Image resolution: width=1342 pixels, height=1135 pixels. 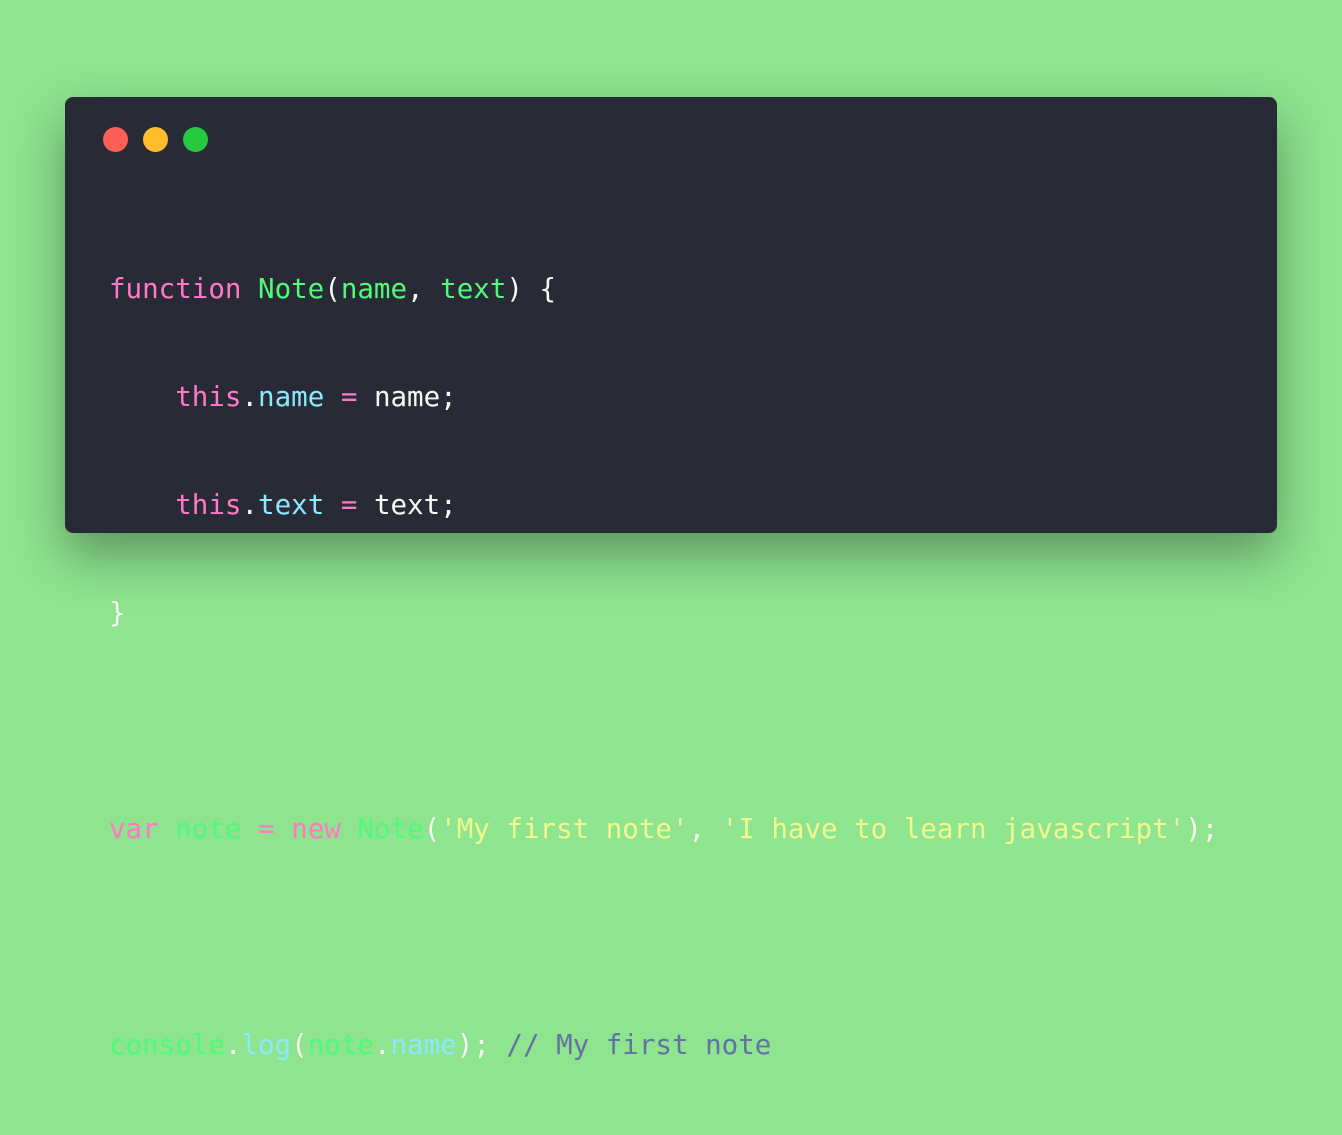 What do you see at coordinates (663, 937) in the screenshot?
I see `code-line-7-blank` at bounding box center [663, 937].